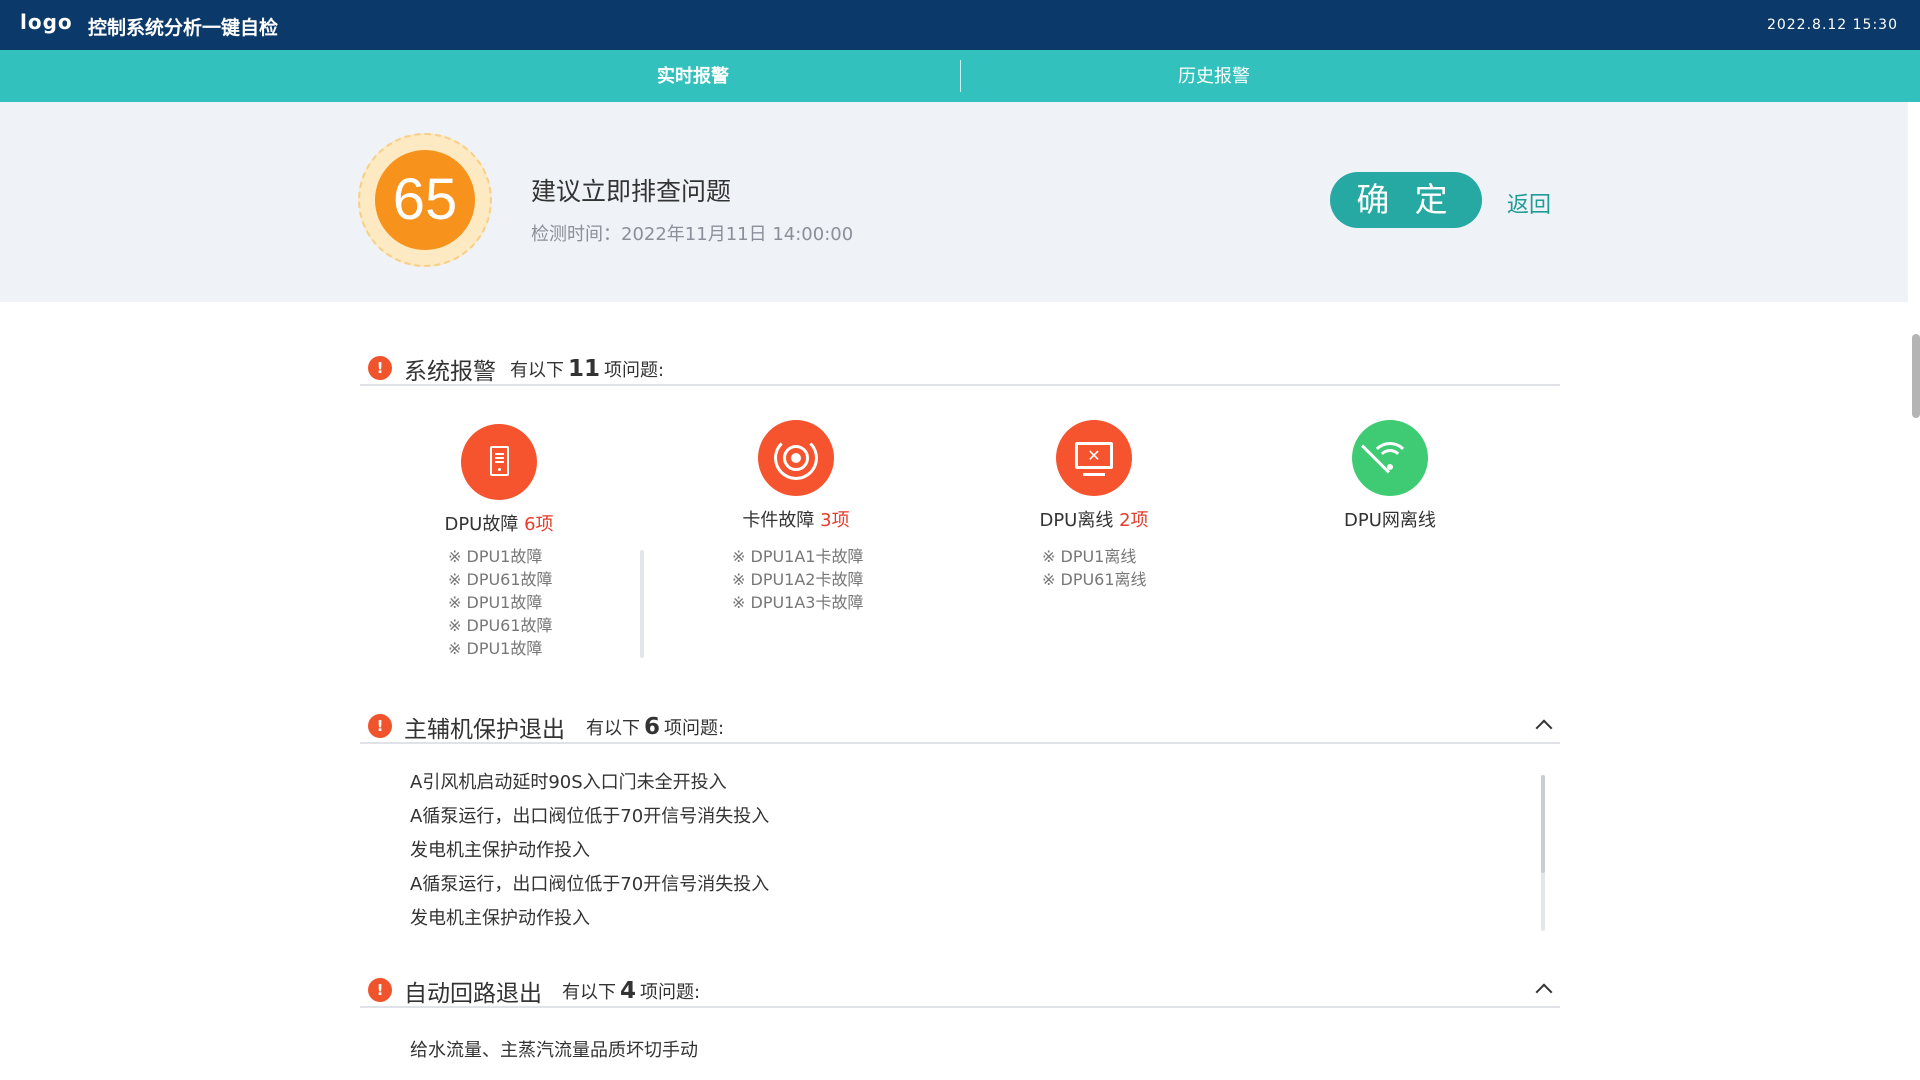 Image resolution: width=1920 pixels, height=1080 pixels. What do you see at coordinates (960, 25) in the screenshot?
I see `top-header: logo 控制系统分析一键自检 2022.8.12 15:30` at bounding box center [960, 25].